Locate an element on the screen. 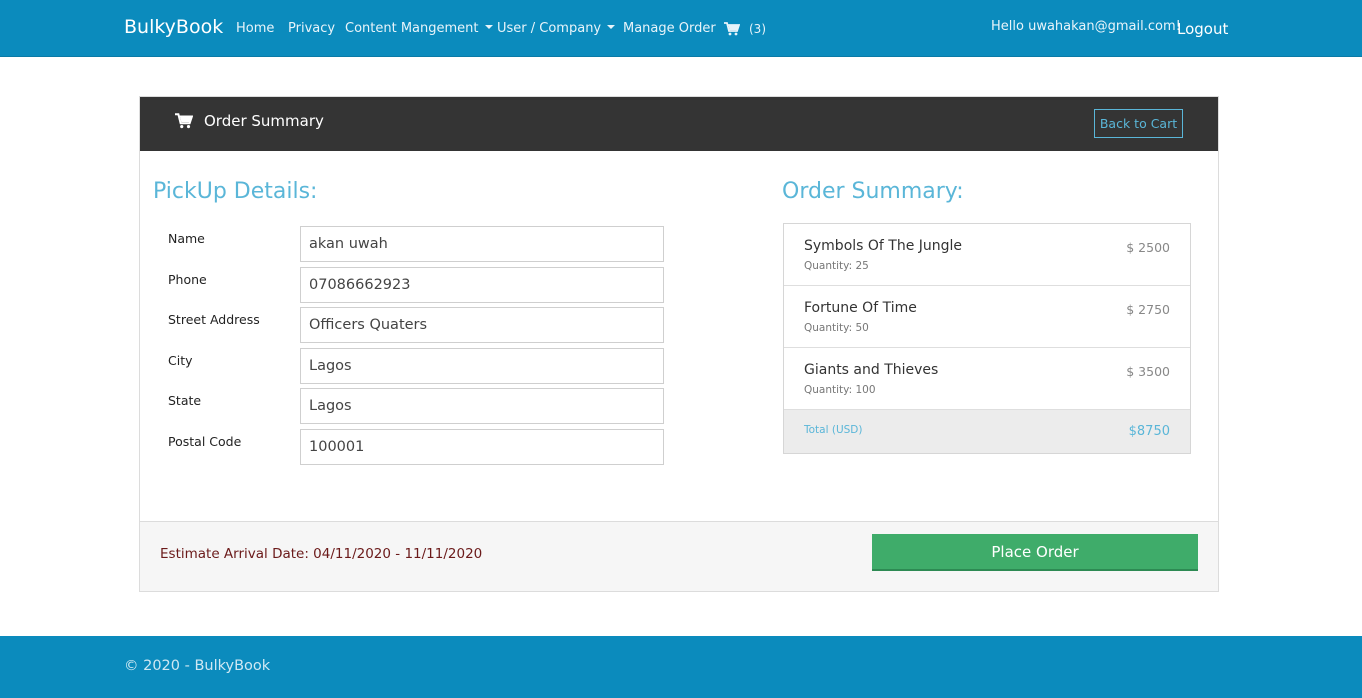  list-item: Fortune Of Time Quantity: 50 $ 2750 is located at coordinates (987, 317).